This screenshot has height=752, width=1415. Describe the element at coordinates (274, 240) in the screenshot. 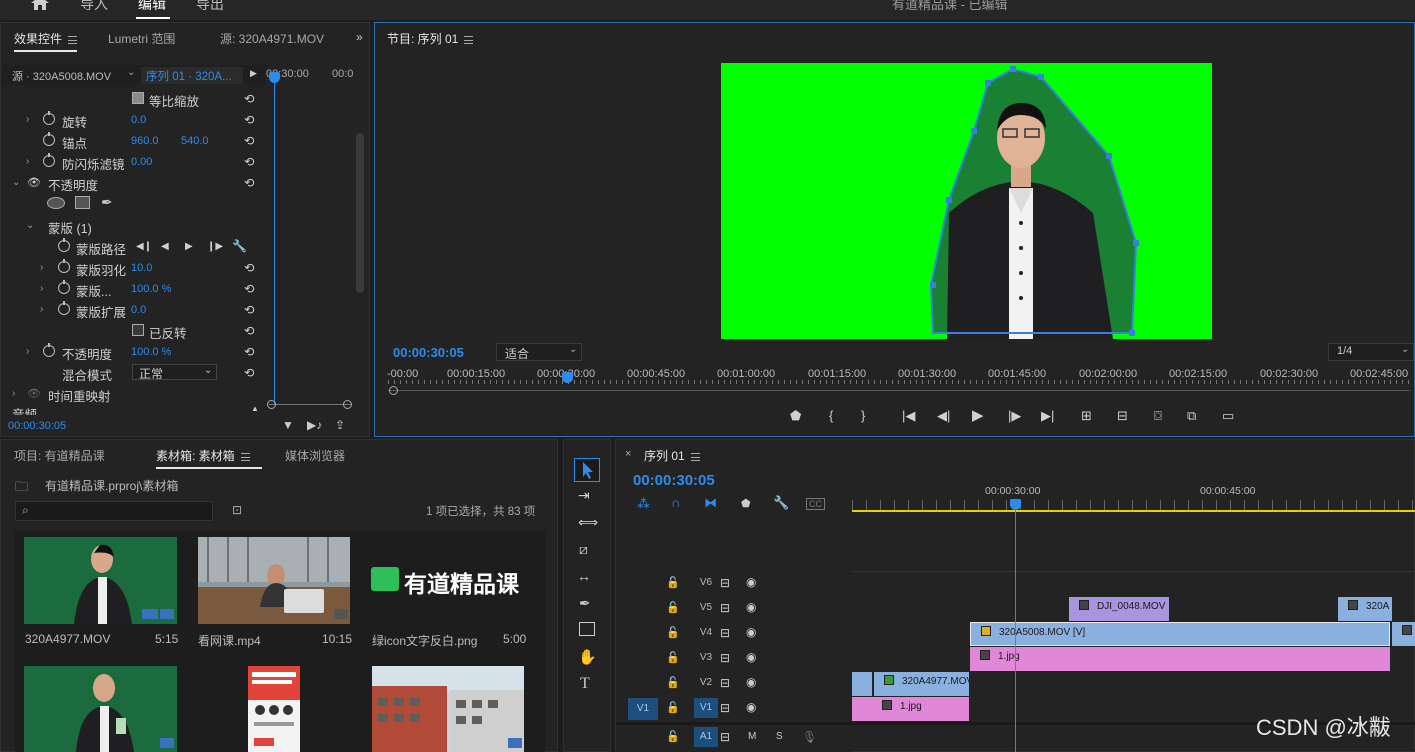

I see `playhead-line` at that location.